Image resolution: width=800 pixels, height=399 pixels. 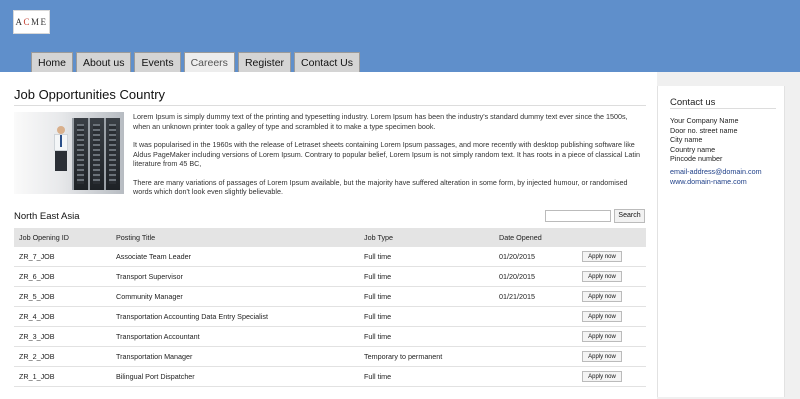 What do you see at coordinates (62, 356) in the screenshot?
I see `job-id-cell: ZR_2_JOB` at bounding box center [62, 356].